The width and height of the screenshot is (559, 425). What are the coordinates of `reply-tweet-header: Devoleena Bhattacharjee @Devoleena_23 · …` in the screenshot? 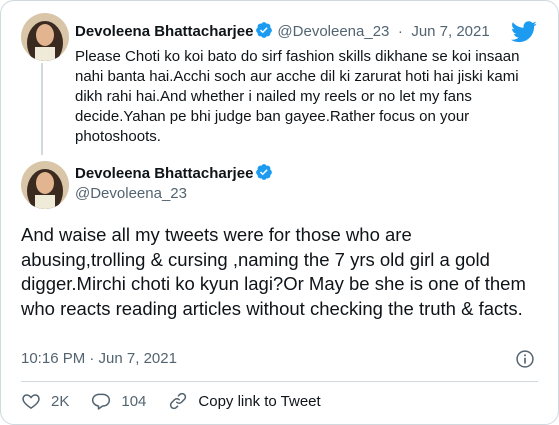 It's located at (282, 31).